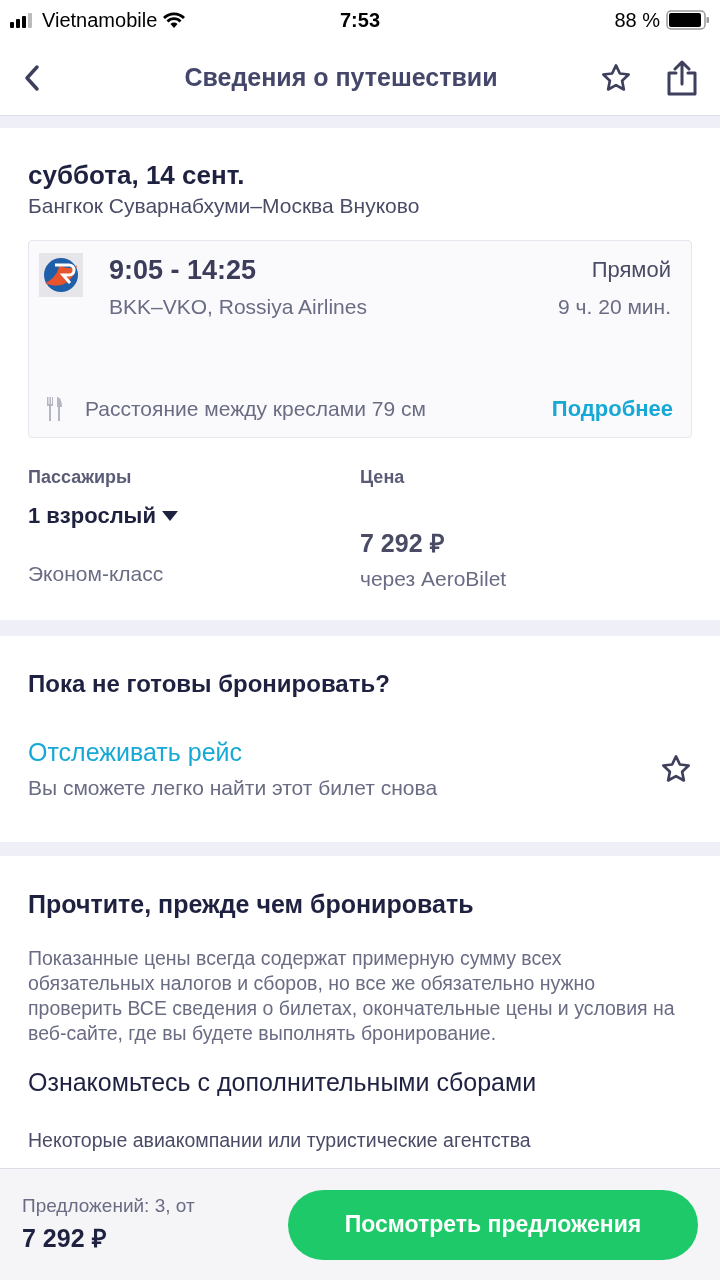 This screenshot has width=720, height=1280. What do you see at coordinates (65, 1238) in the screenshot?
I see `footer-price: 7 292 ₽` at bounding box center [65, 1238].